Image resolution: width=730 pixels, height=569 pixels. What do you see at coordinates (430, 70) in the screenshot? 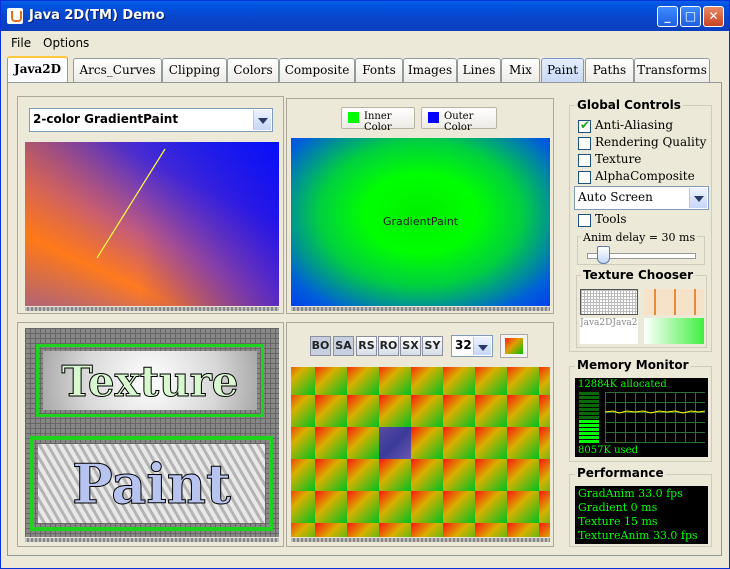
I see `tab-images: Images` at bounding box center [430, 70].